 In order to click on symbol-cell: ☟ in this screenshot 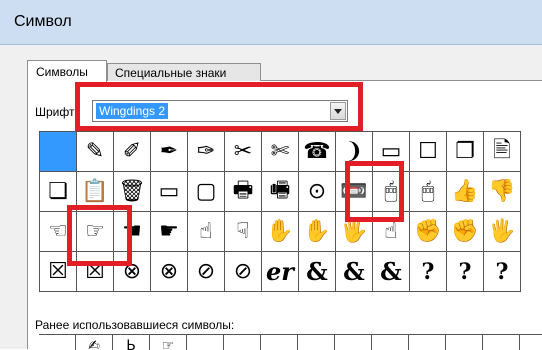, I will do `click(243, 231)`.